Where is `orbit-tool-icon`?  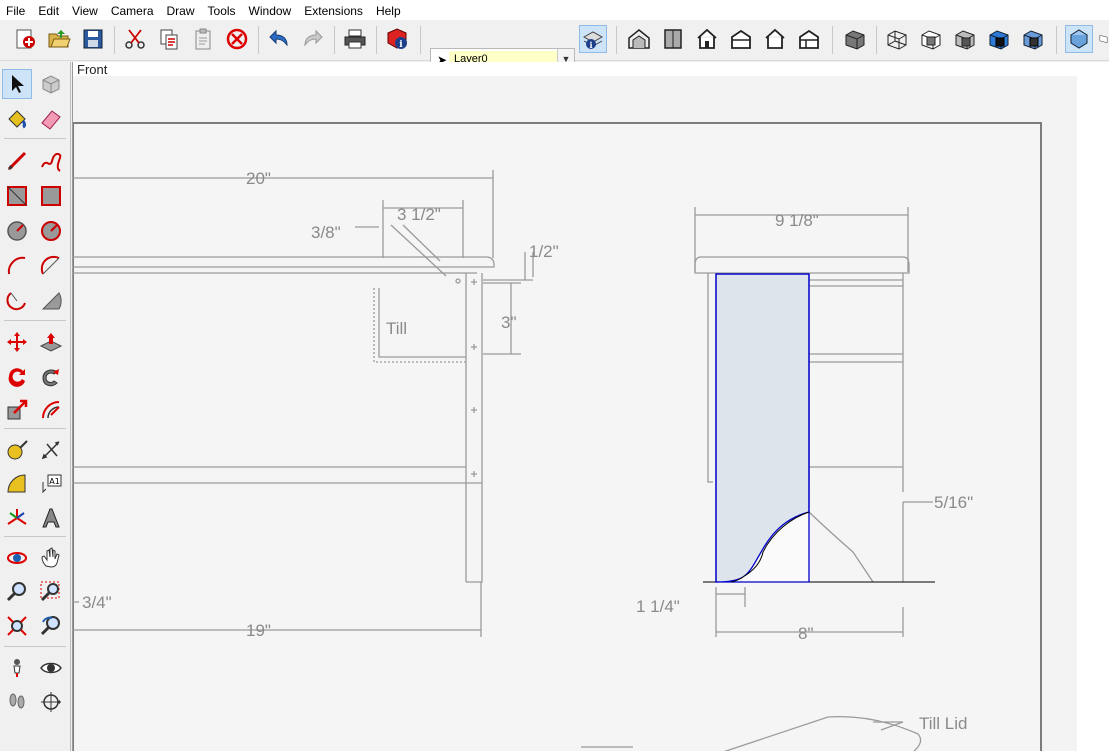 orbit-tool-icon is located at coordinates (17, 558).